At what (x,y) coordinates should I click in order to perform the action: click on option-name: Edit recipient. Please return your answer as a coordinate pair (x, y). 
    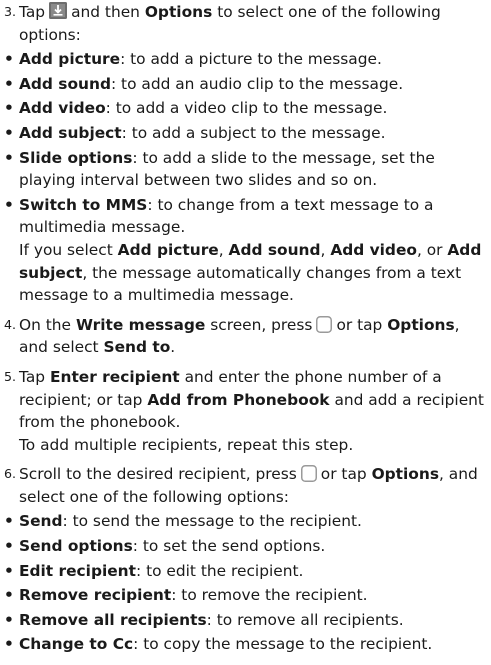
    Looking at the image, I should click on (77, 570).